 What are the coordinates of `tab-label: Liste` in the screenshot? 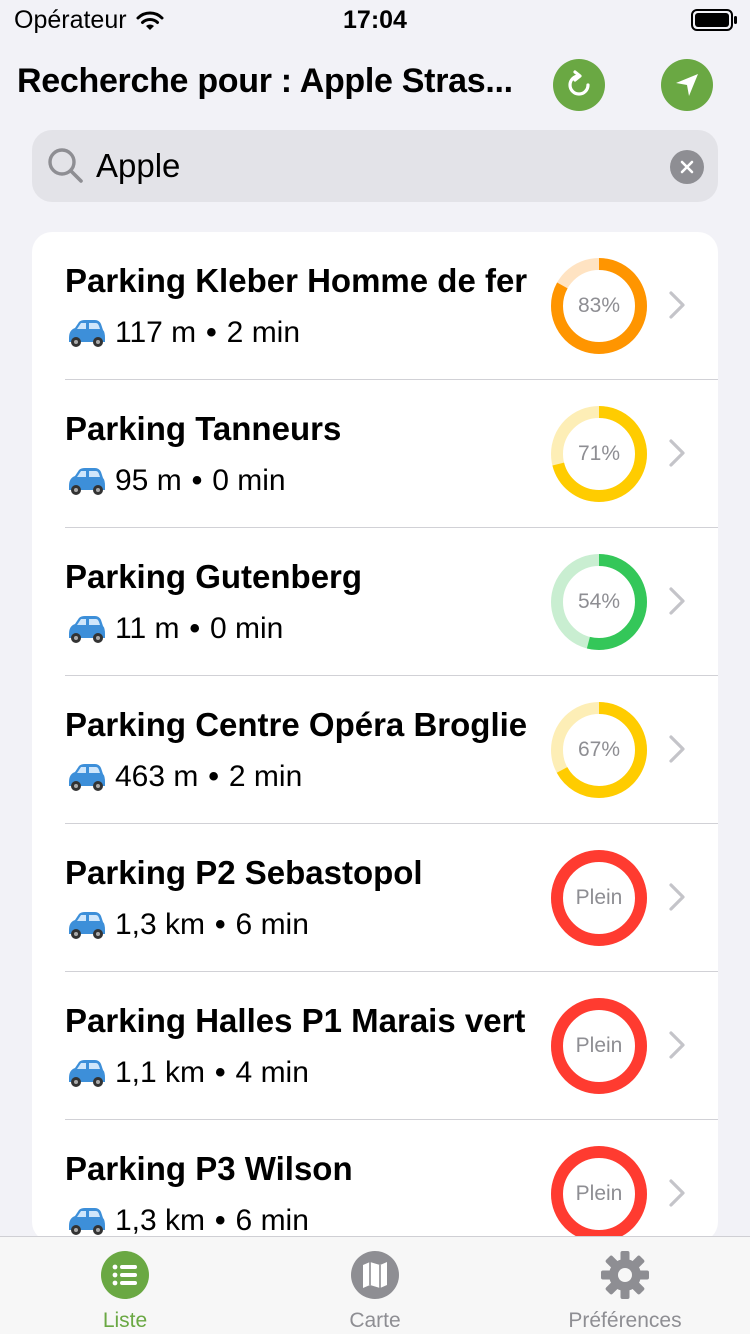 It's located at (125, 1320).